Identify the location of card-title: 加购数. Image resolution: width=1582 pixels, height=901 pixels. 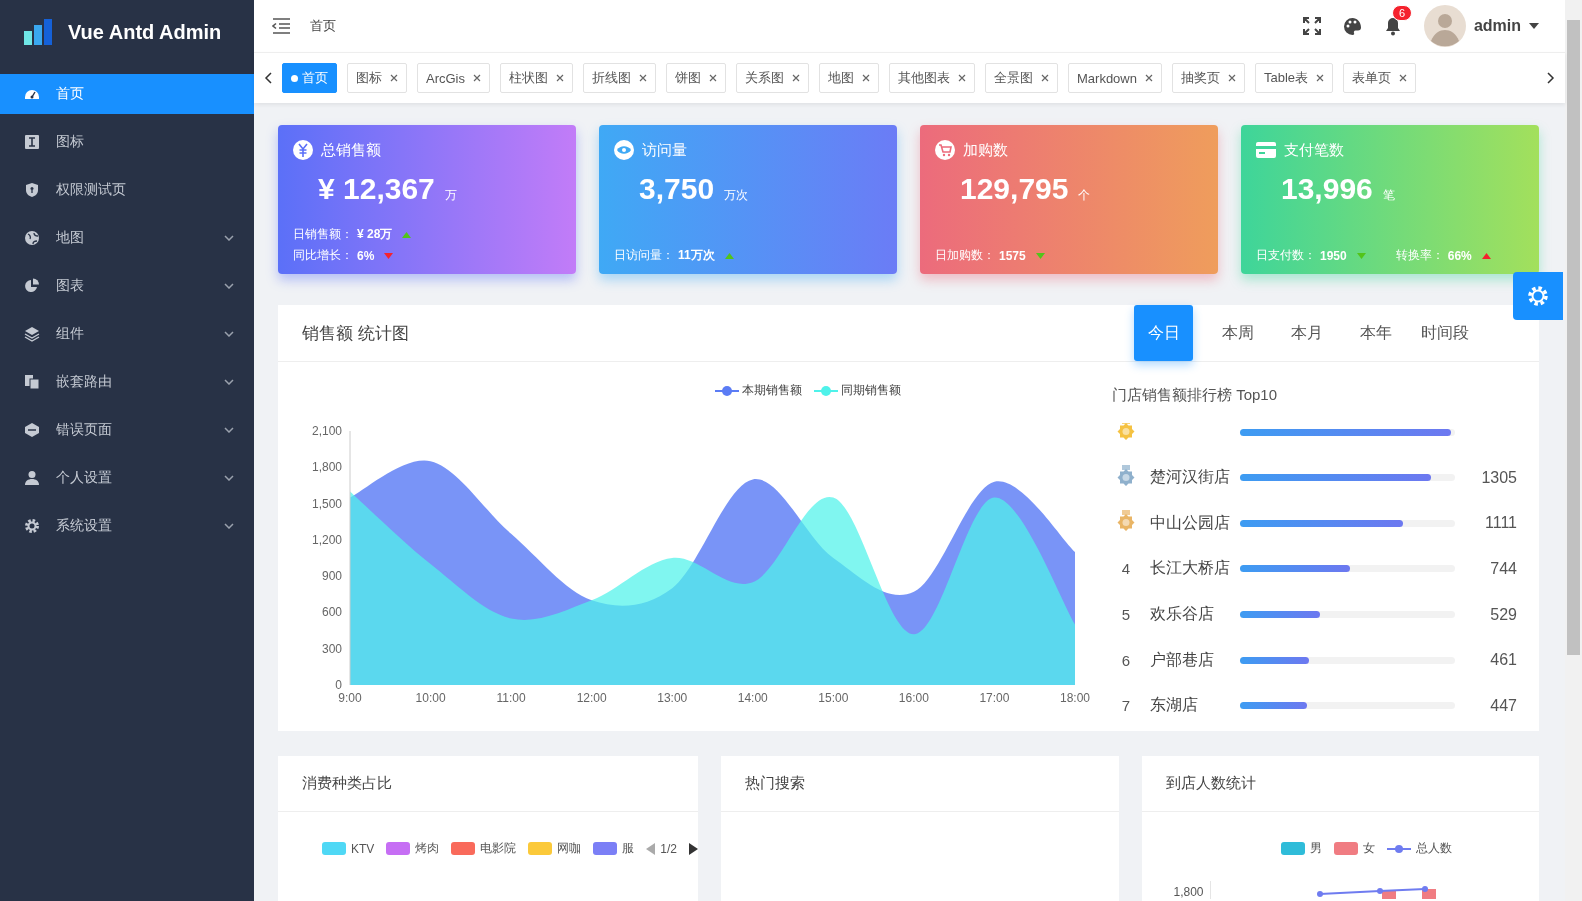
(985, 150).